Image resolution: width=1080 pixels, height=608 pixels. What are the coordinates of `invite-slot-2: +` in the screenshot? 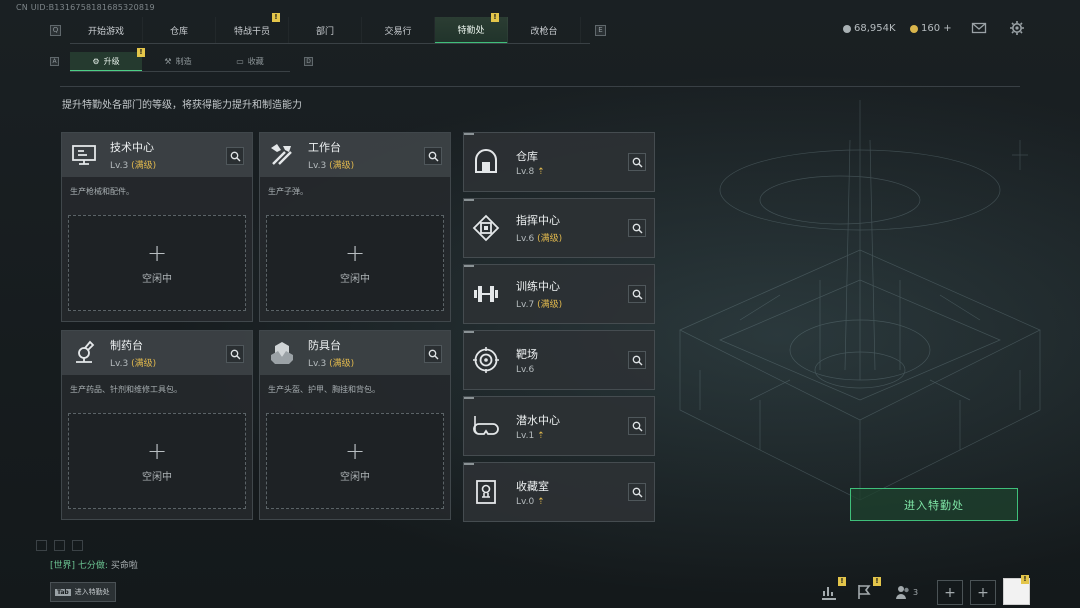 It's located at (983, 592).